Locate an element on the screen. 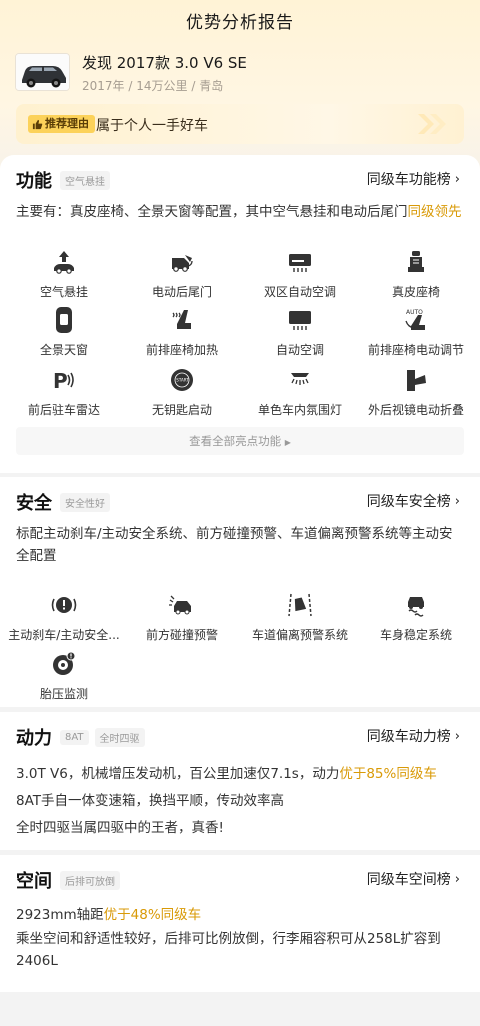 This screenshot has height=1026, width=480. power-tailgate-icon is located at coordinates (182, 262).